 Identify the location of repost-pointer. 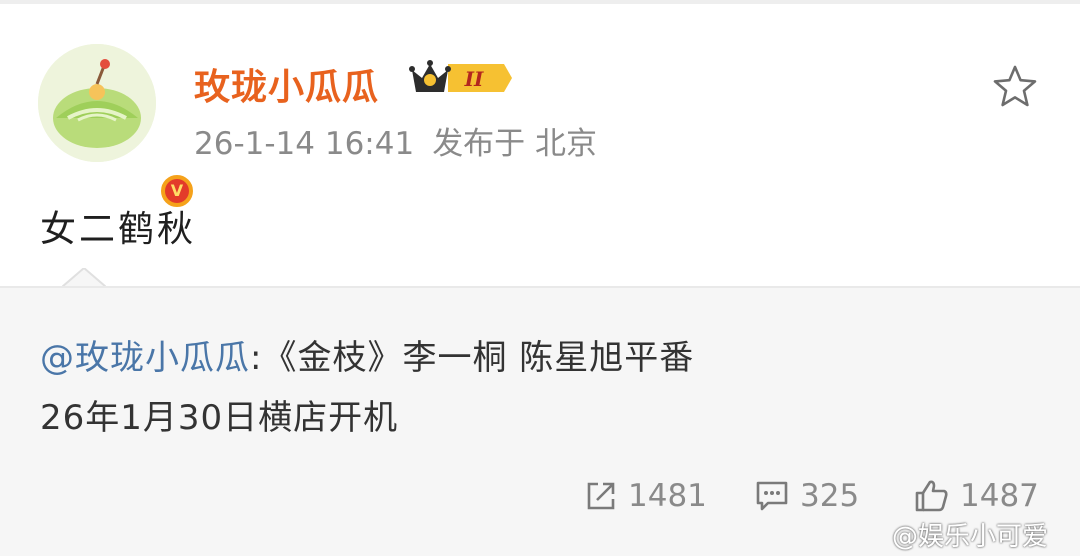
(84, 277).